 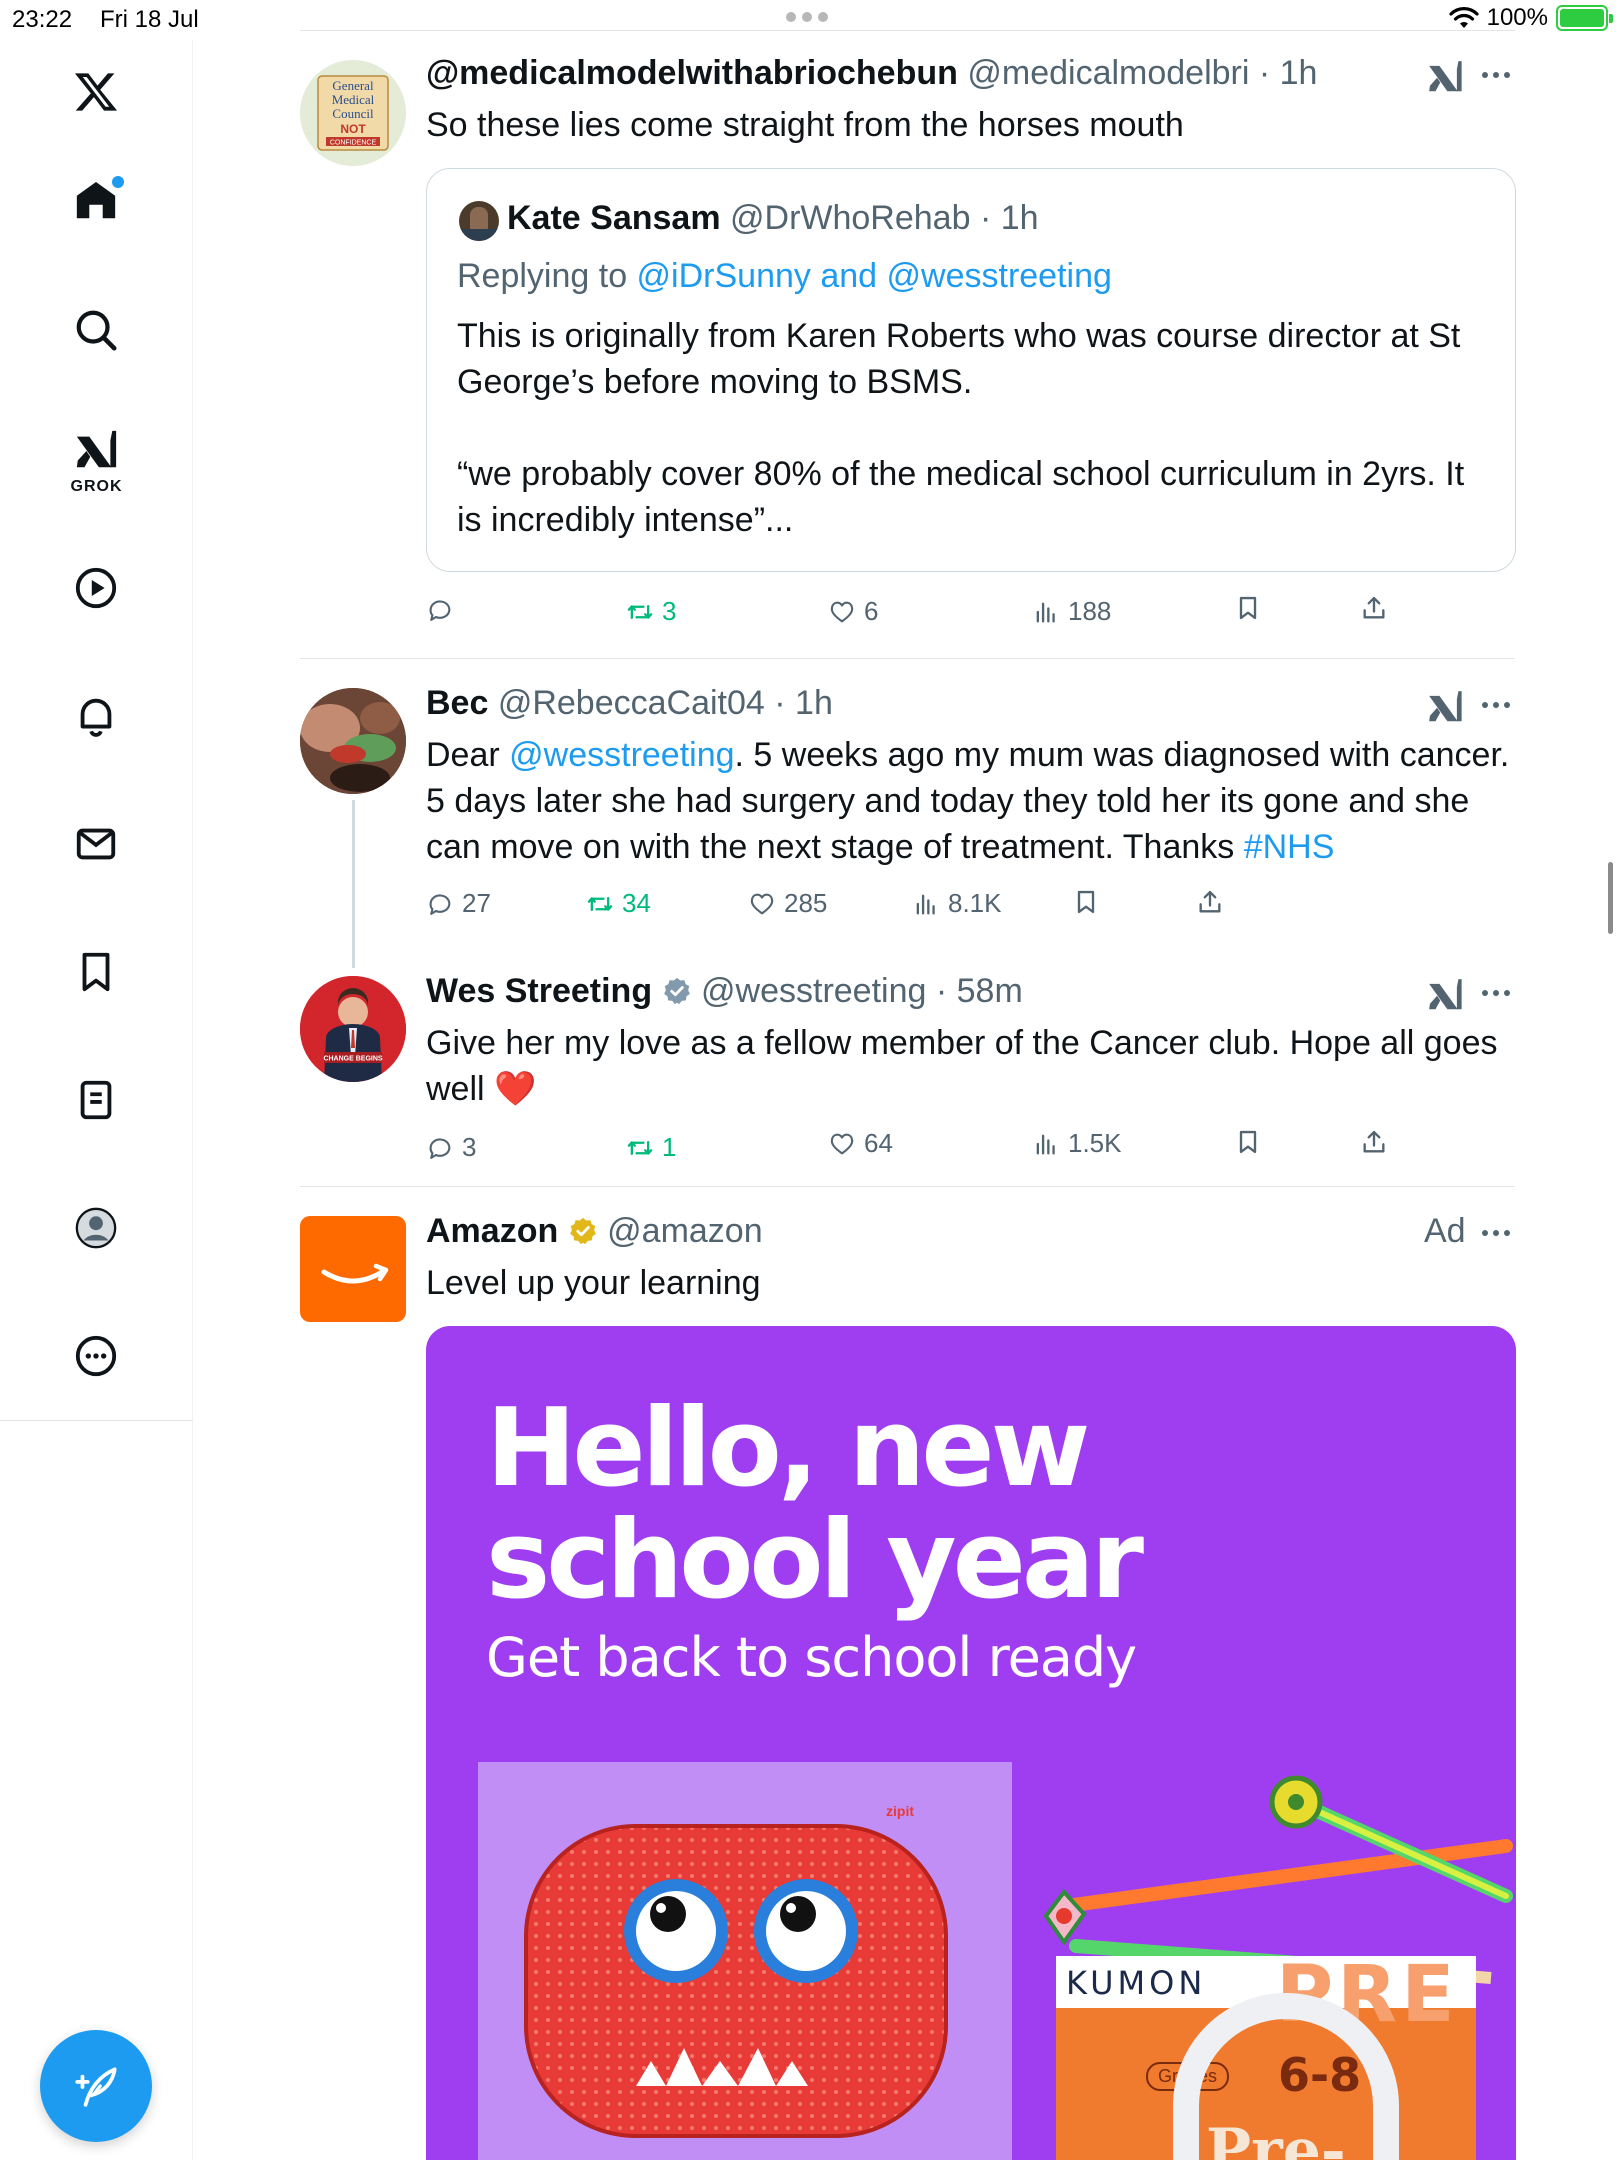 I want to click on views-count: 8.1K, so click(x=975, y=903).